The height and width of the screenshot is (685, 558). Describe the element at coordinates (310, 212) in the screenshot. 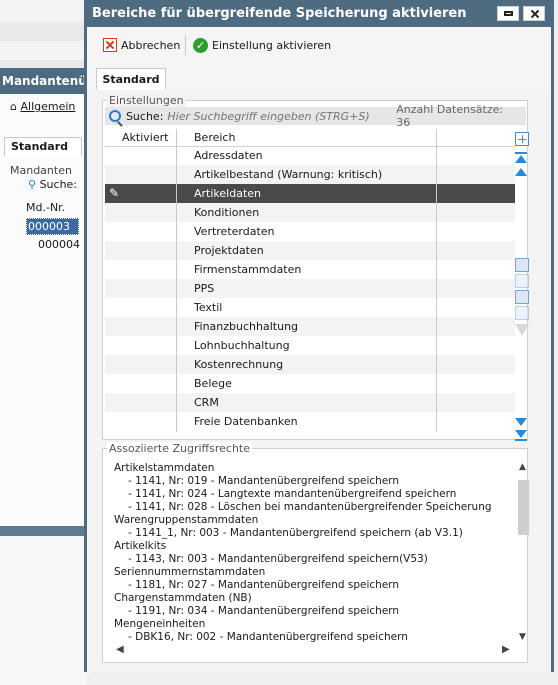

I see `grid-row: Konditionen` at that location.